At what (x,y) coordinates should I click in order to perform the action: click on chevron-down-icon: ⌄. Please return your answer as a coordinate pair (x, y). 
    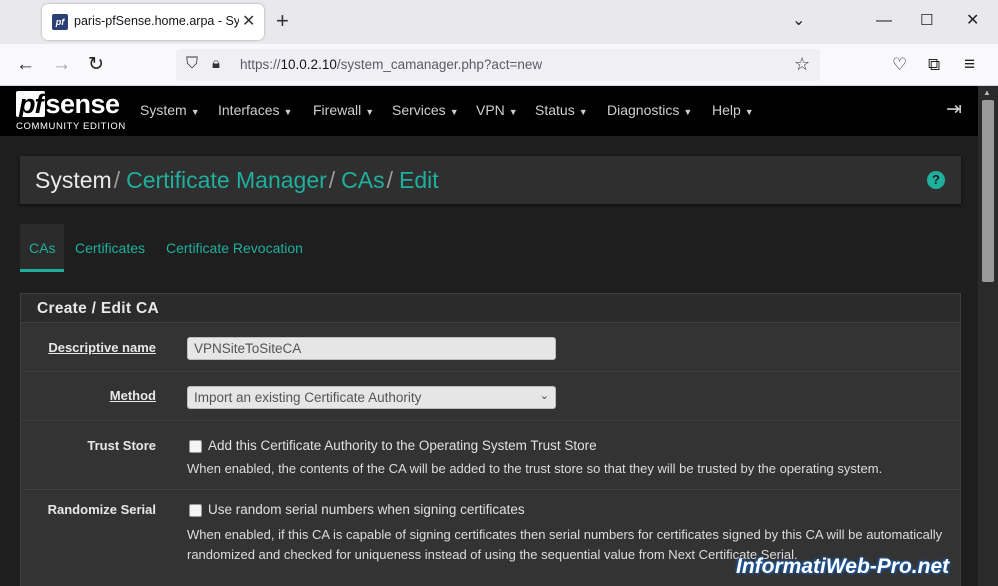
    Looking at the image, I should click on (544, 396).